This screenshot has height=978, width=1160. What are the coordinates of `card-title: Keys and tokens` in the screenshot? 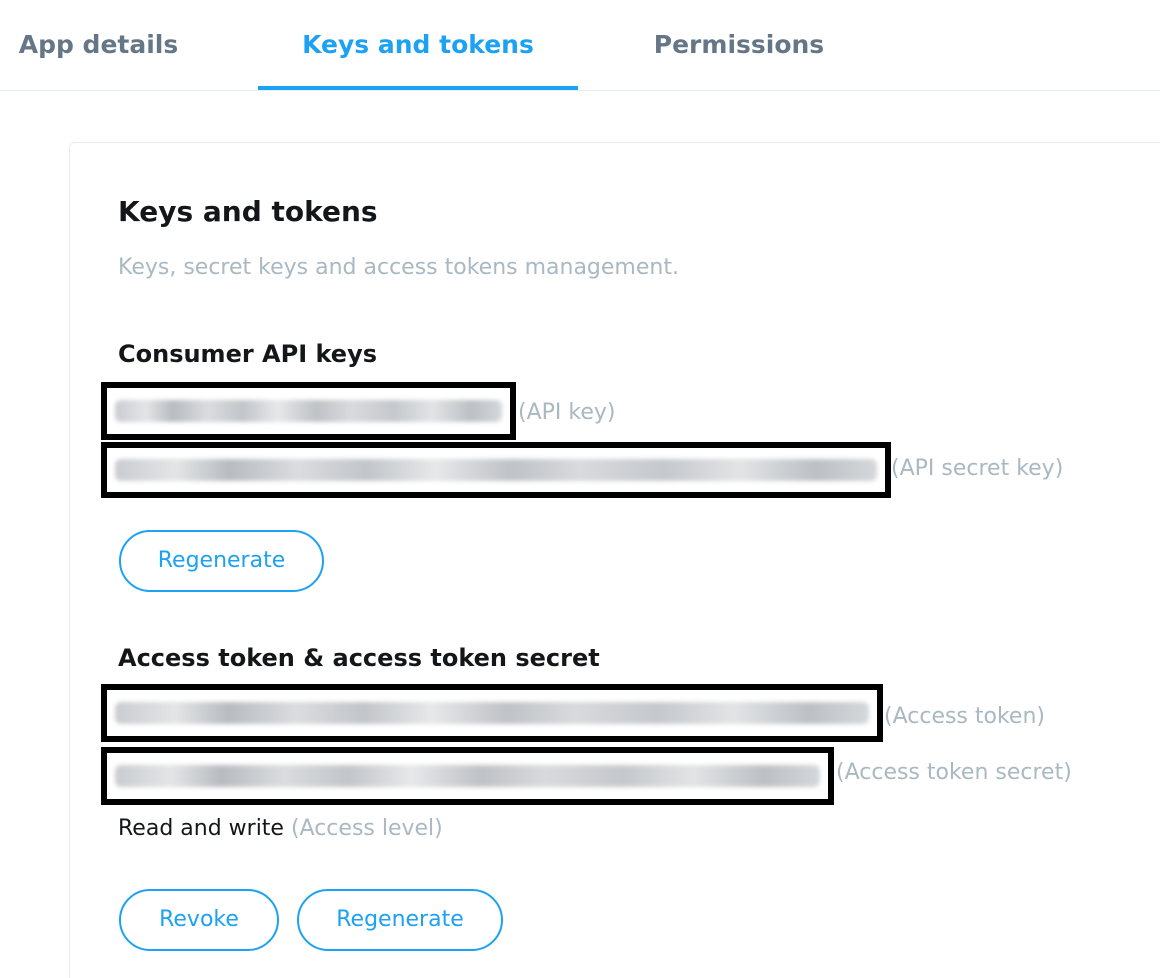 It's located at (248, 211).